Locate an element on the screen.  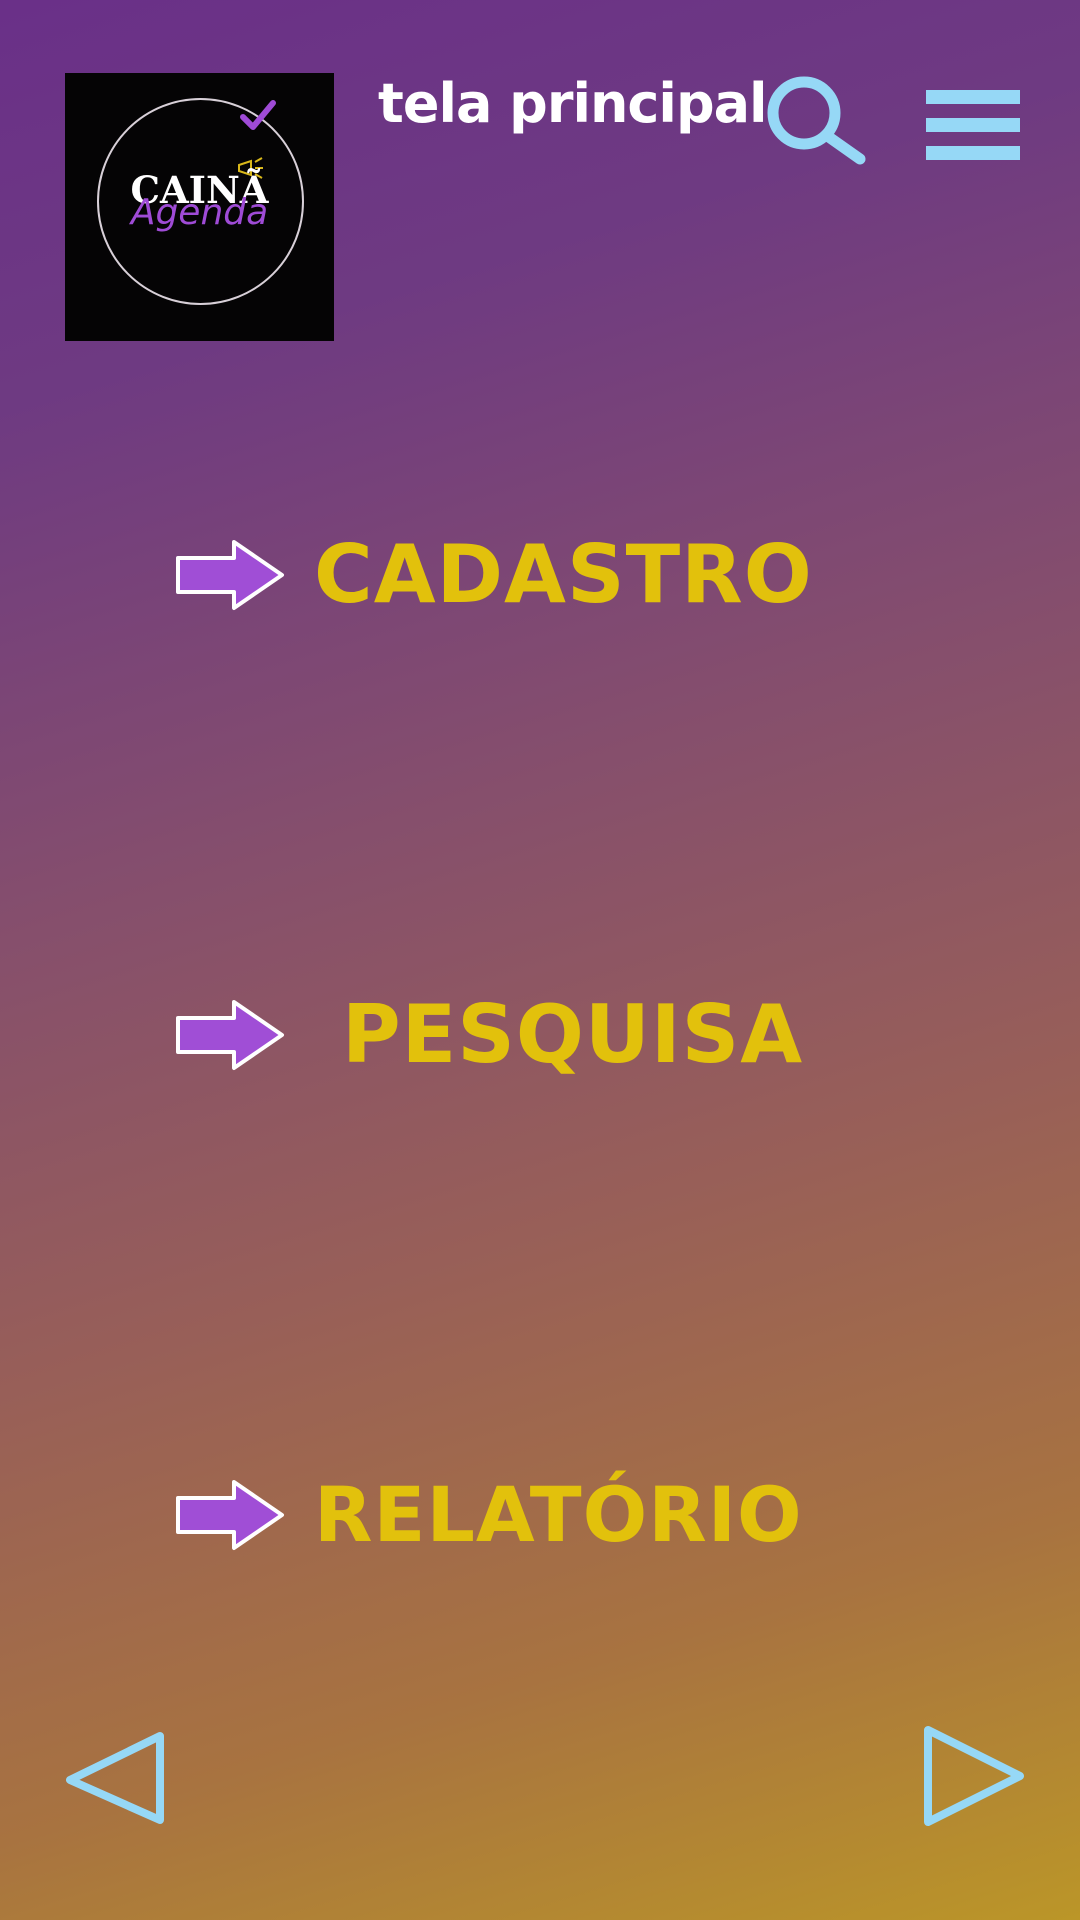
menu-item-relatorio: RELATÓRIO is located at coordinates (488, 1515).